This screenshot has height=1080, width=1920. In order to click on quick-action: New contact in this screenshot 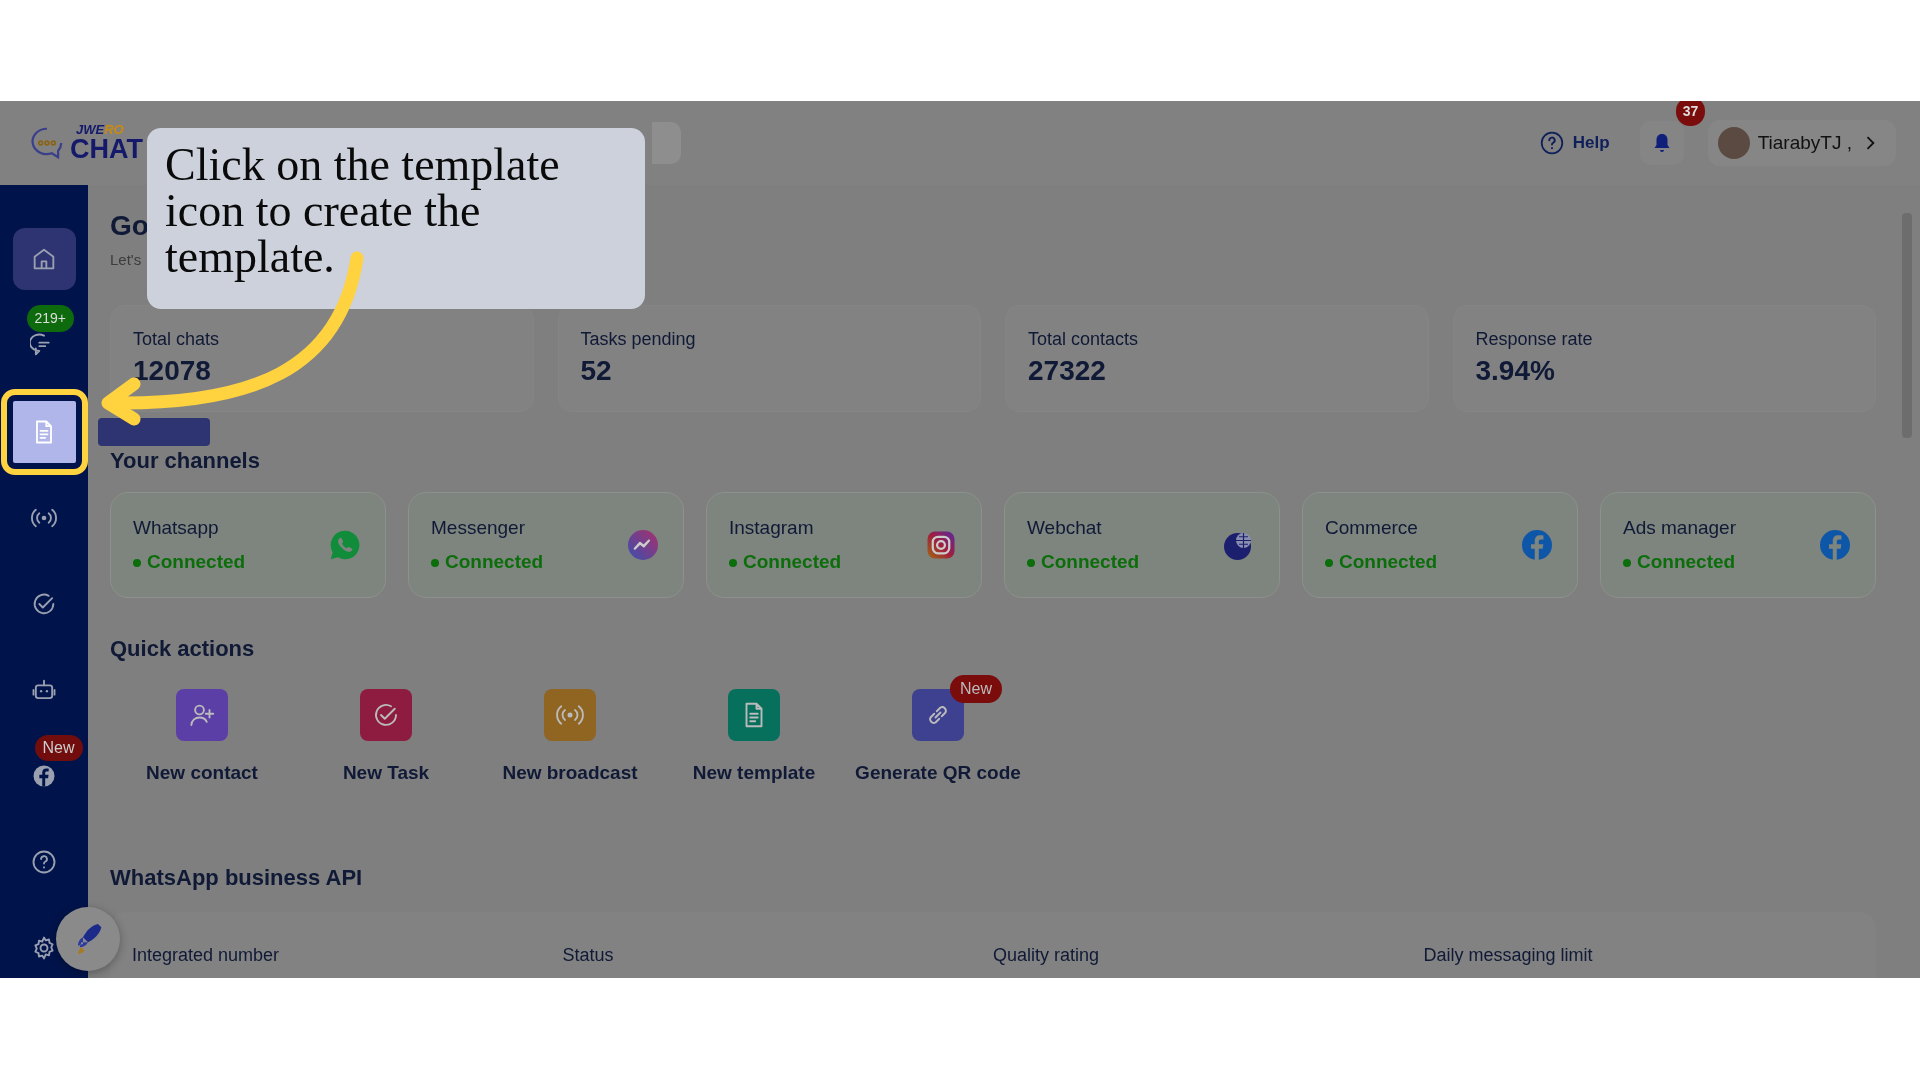, I will do `click(202, 738)`.